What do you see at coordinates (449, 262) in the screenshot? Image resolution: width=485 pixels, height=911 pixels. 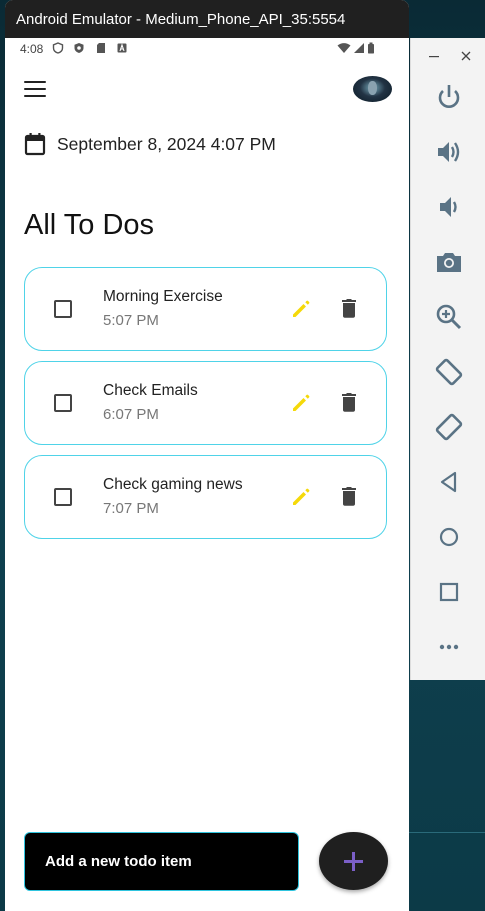 I see `camera-icon` at bounding box center [449, 262].